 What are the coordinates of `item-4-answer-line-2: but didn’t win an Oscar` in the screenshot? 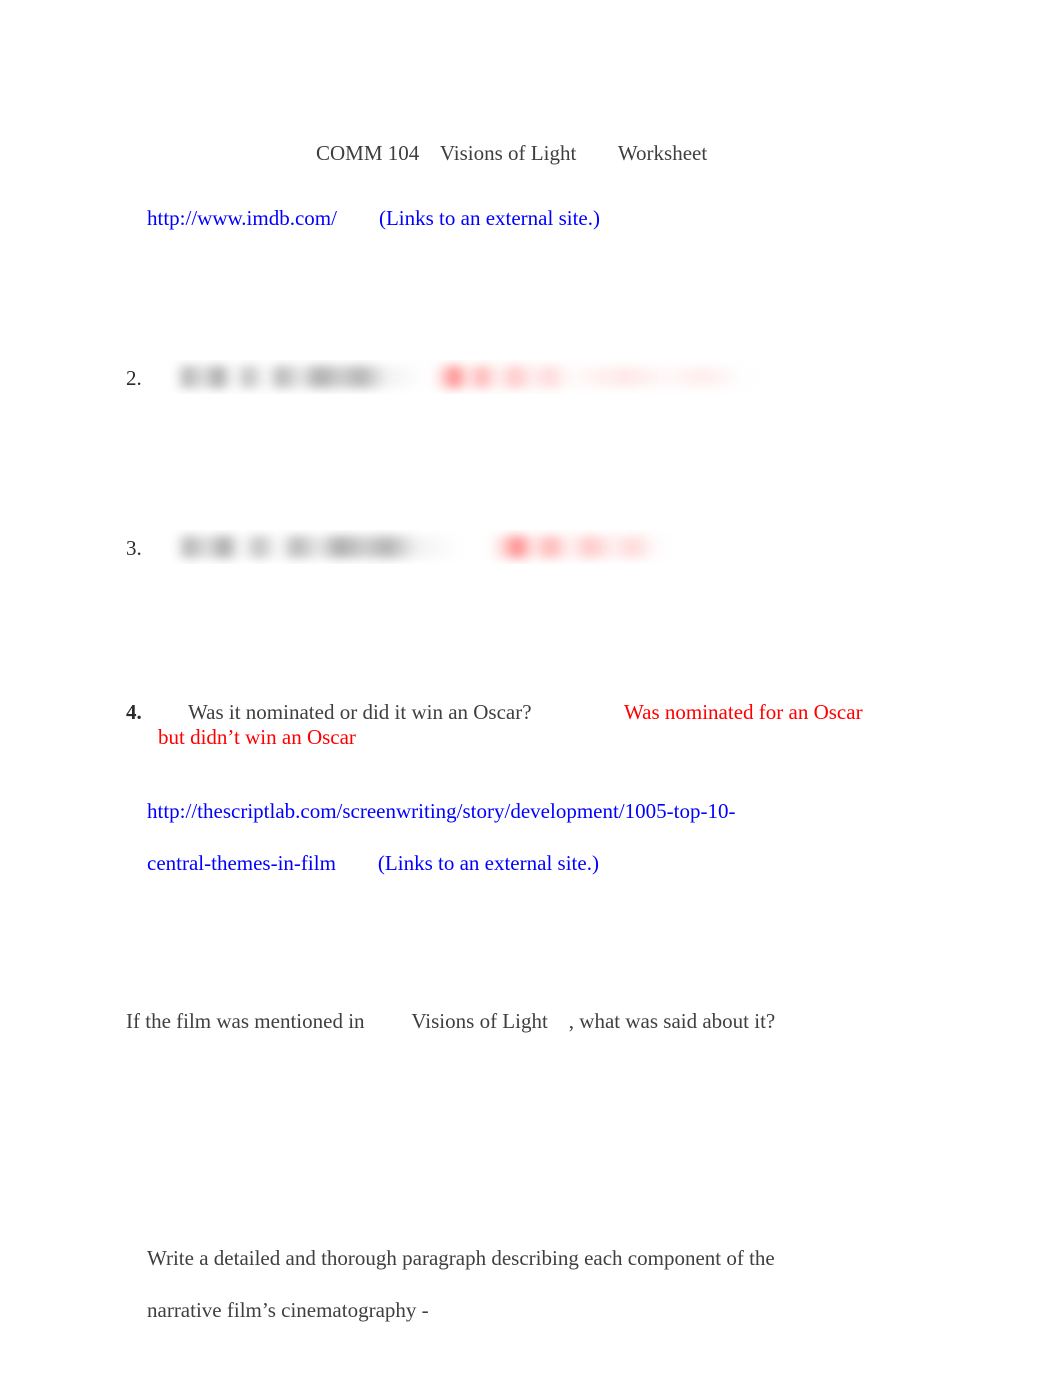 It's located at (257, 737).